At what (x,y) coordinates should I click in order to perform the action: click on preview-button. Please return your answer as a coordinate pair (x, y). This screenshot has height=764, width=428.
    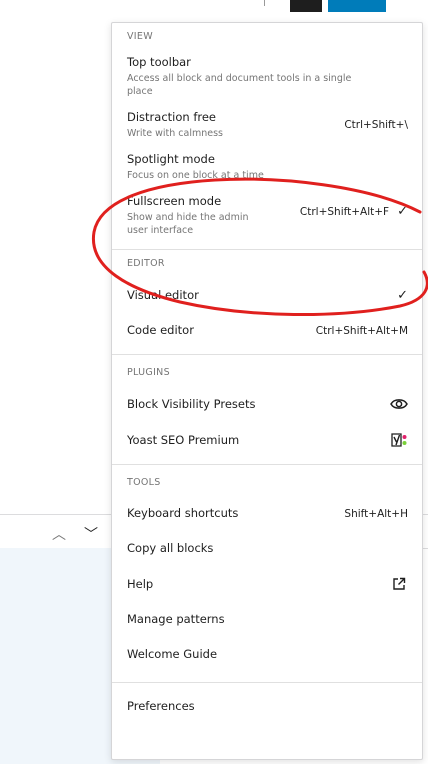
    Looking at the image, I should click on (306, 6).